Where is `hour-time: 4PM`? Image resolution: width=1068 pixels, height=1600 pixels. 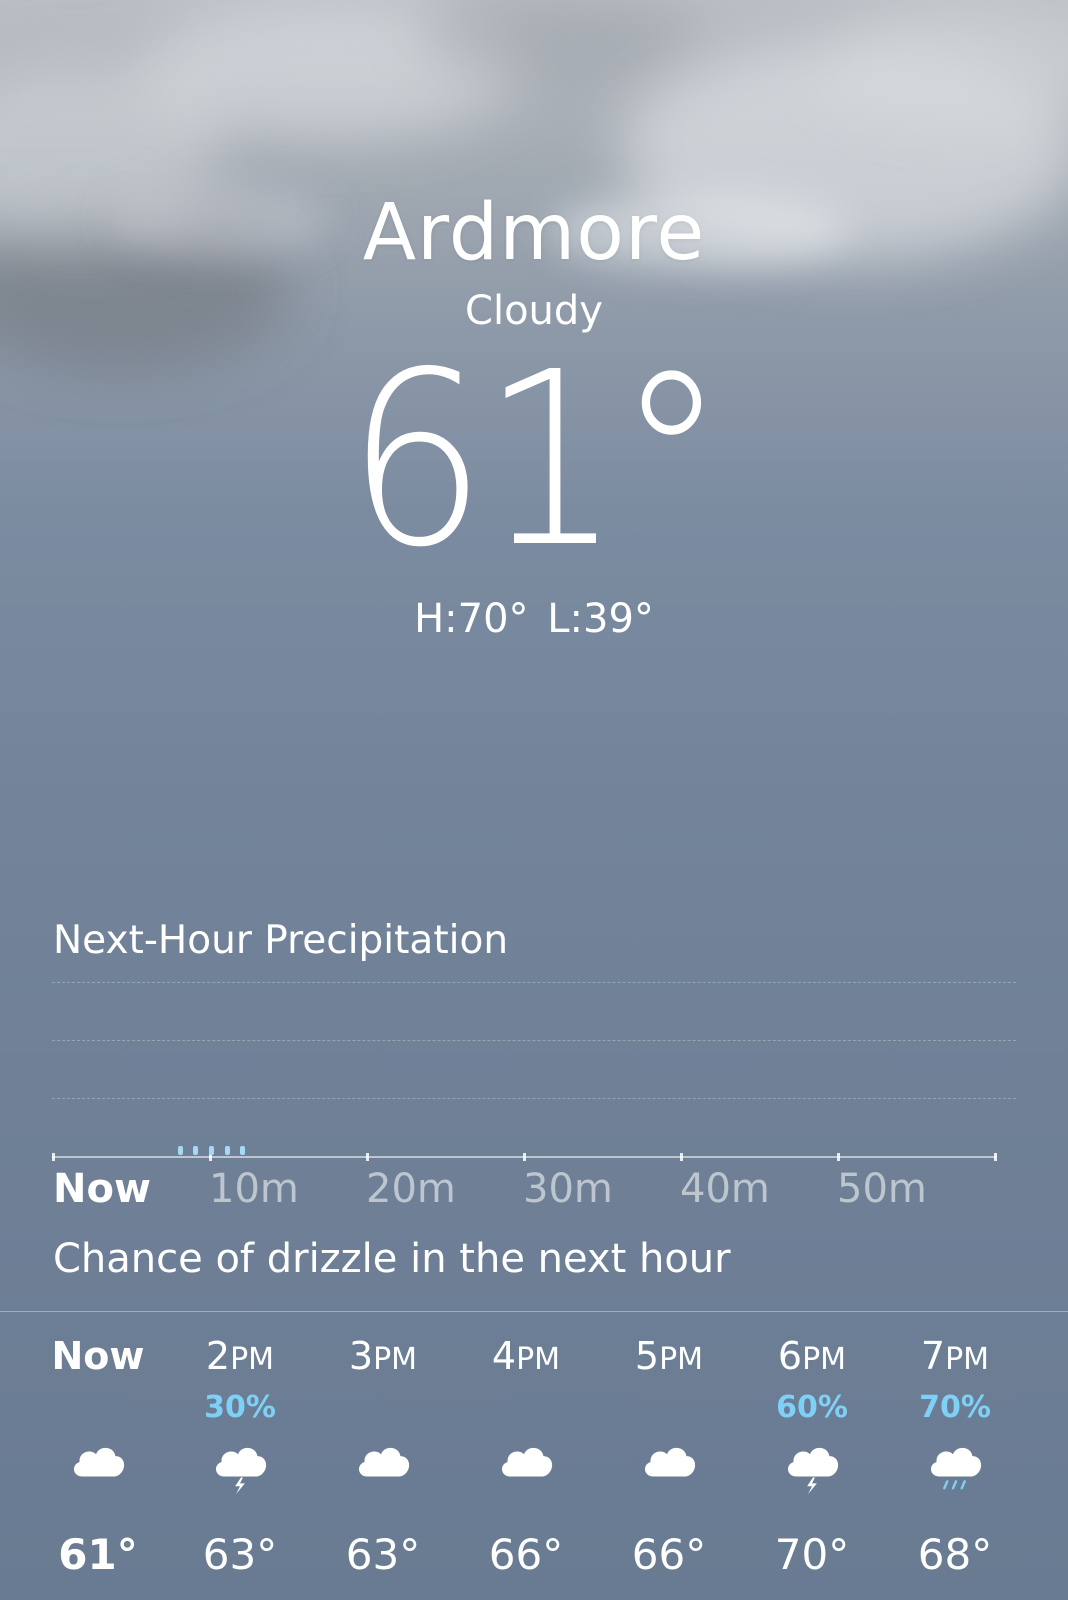
hour-time: 4PM is located at coordinates (526, 1356).